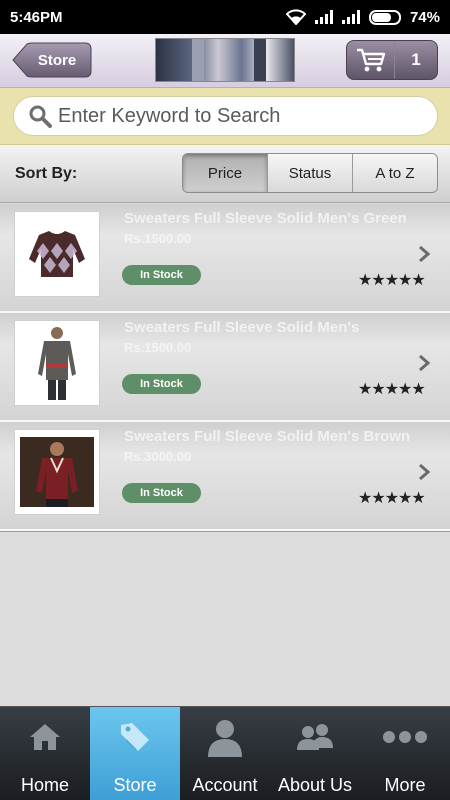 The height and width of the screenshot is (800, 450). I want to click on status-time: 5:46PM, so click(36, 17).